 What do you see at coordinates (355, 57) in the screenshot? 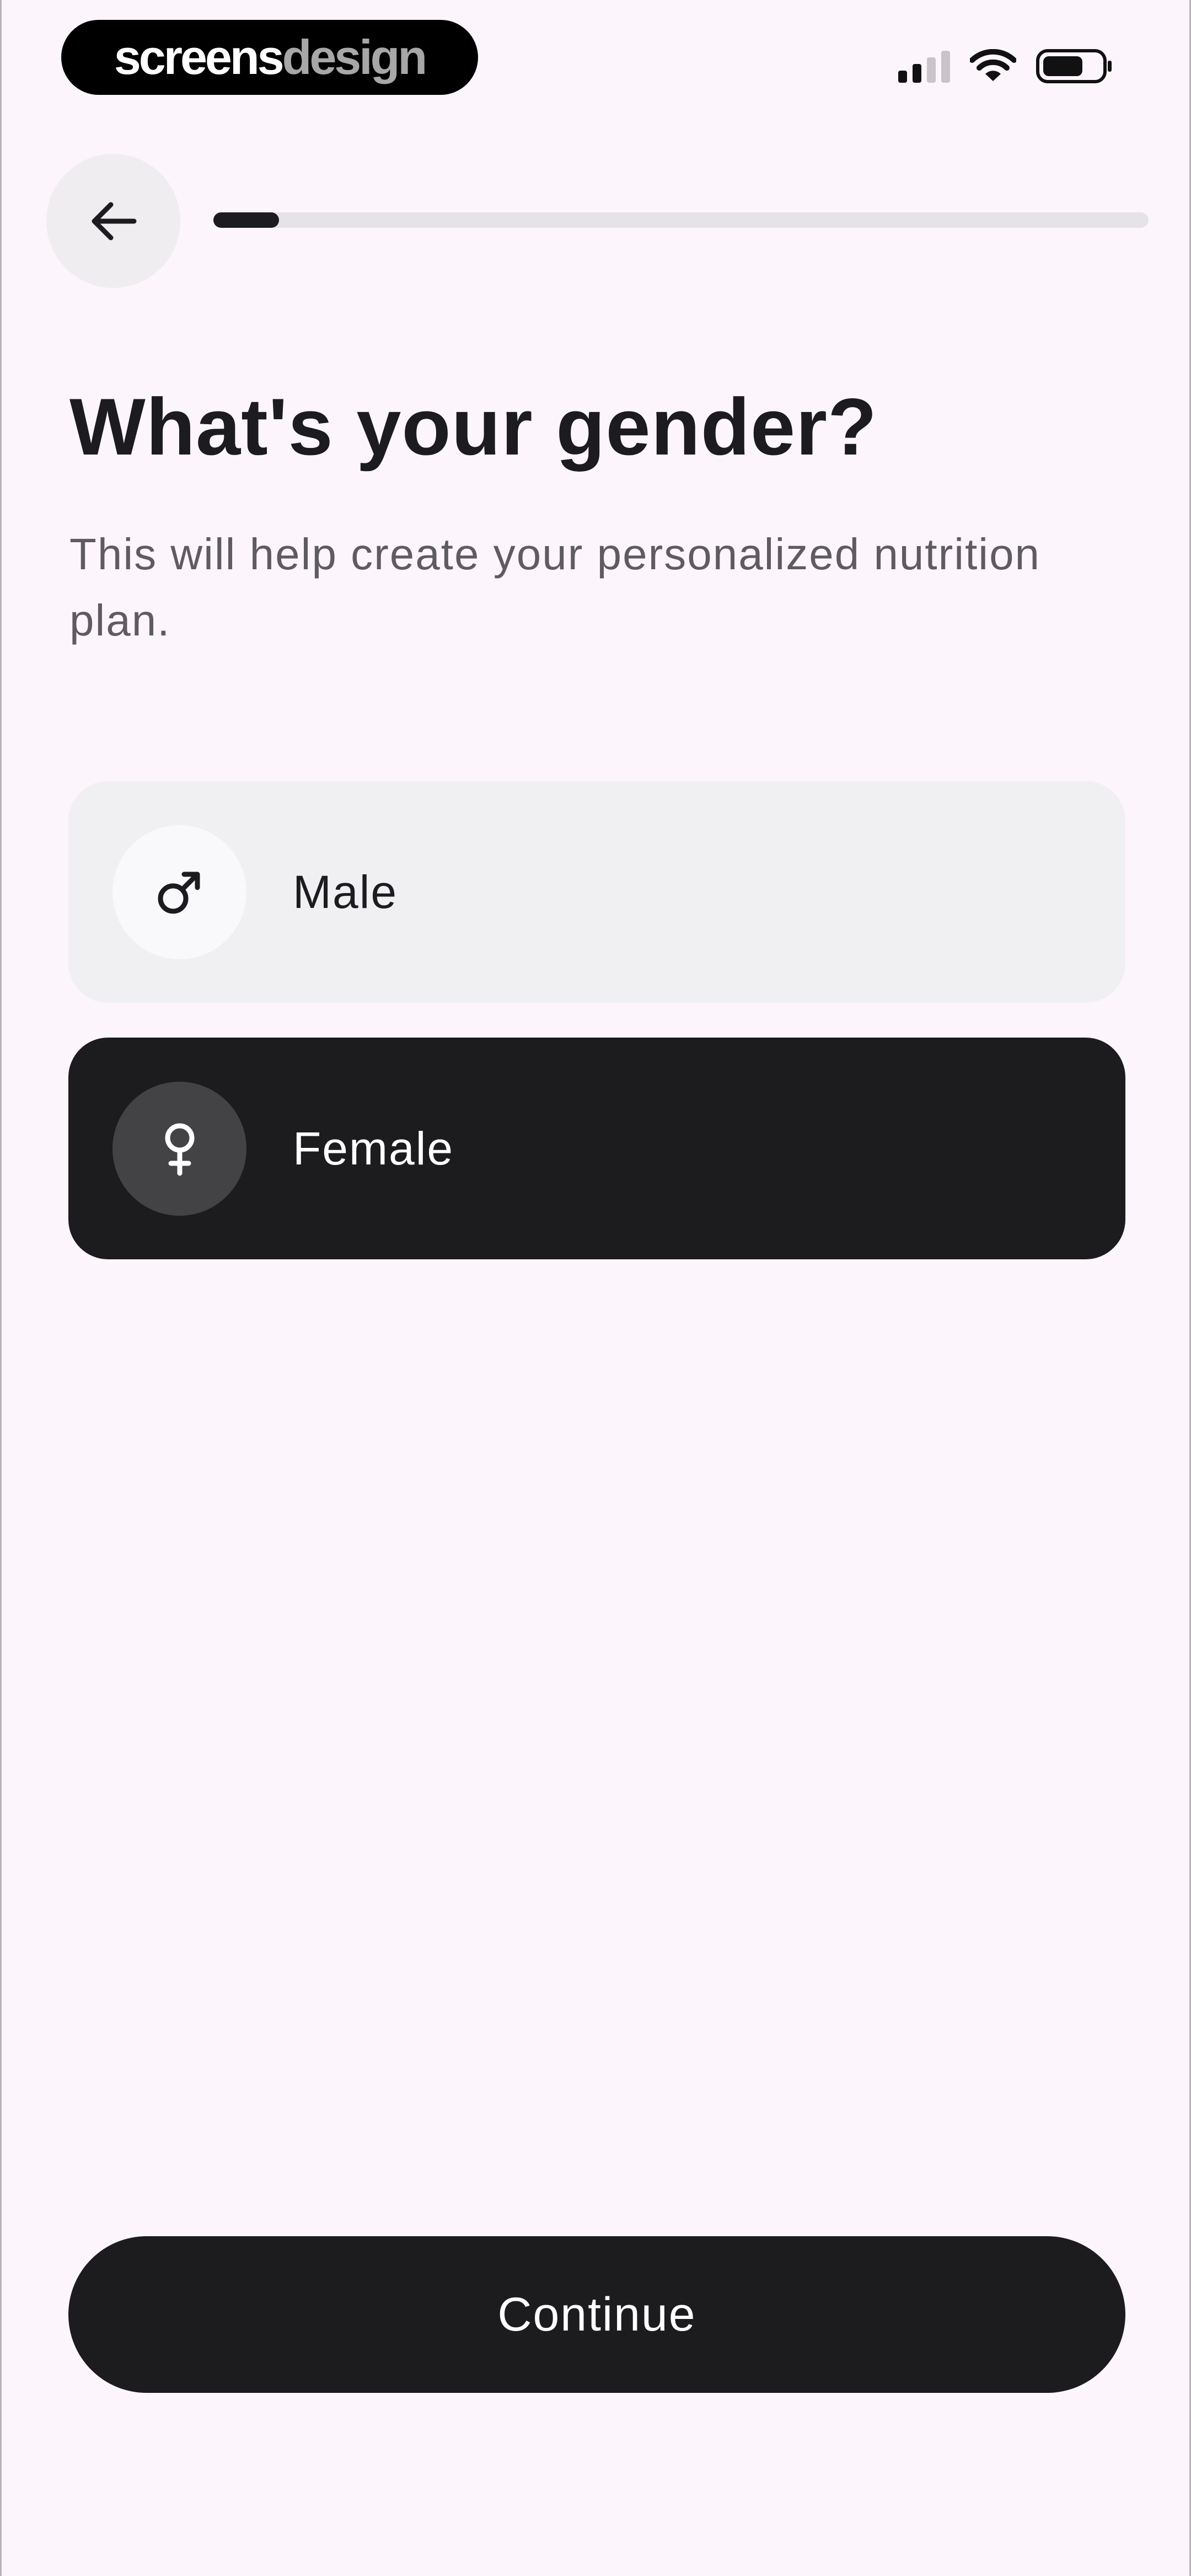
I see `brand-text-design: design` at bounding box center [355, 57].